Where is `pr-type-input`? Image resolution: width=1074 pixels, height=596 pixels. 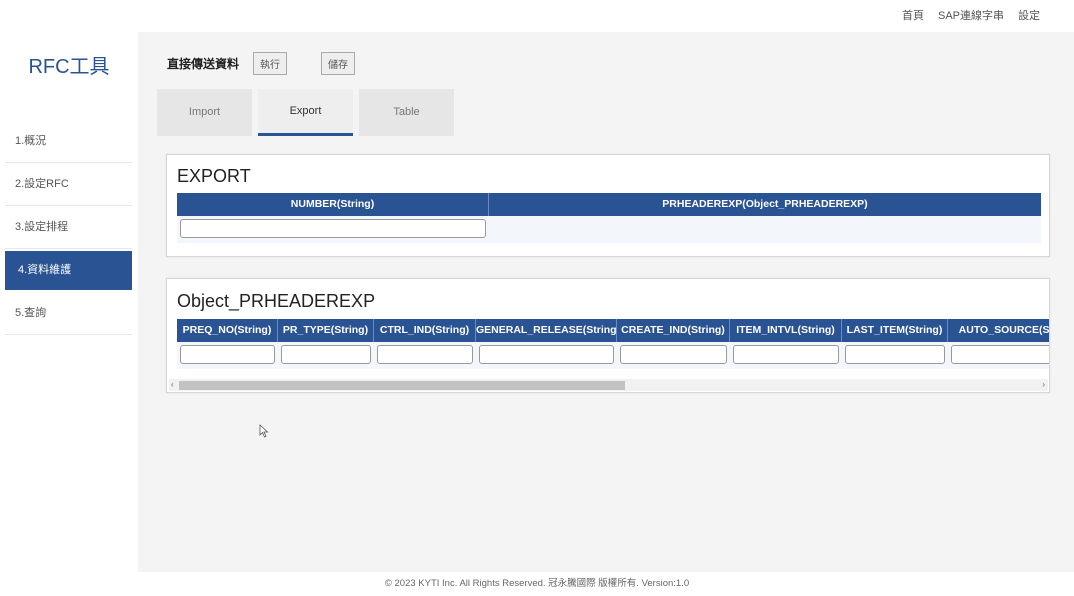 pr-type-input is located at coordinates (326, 354).